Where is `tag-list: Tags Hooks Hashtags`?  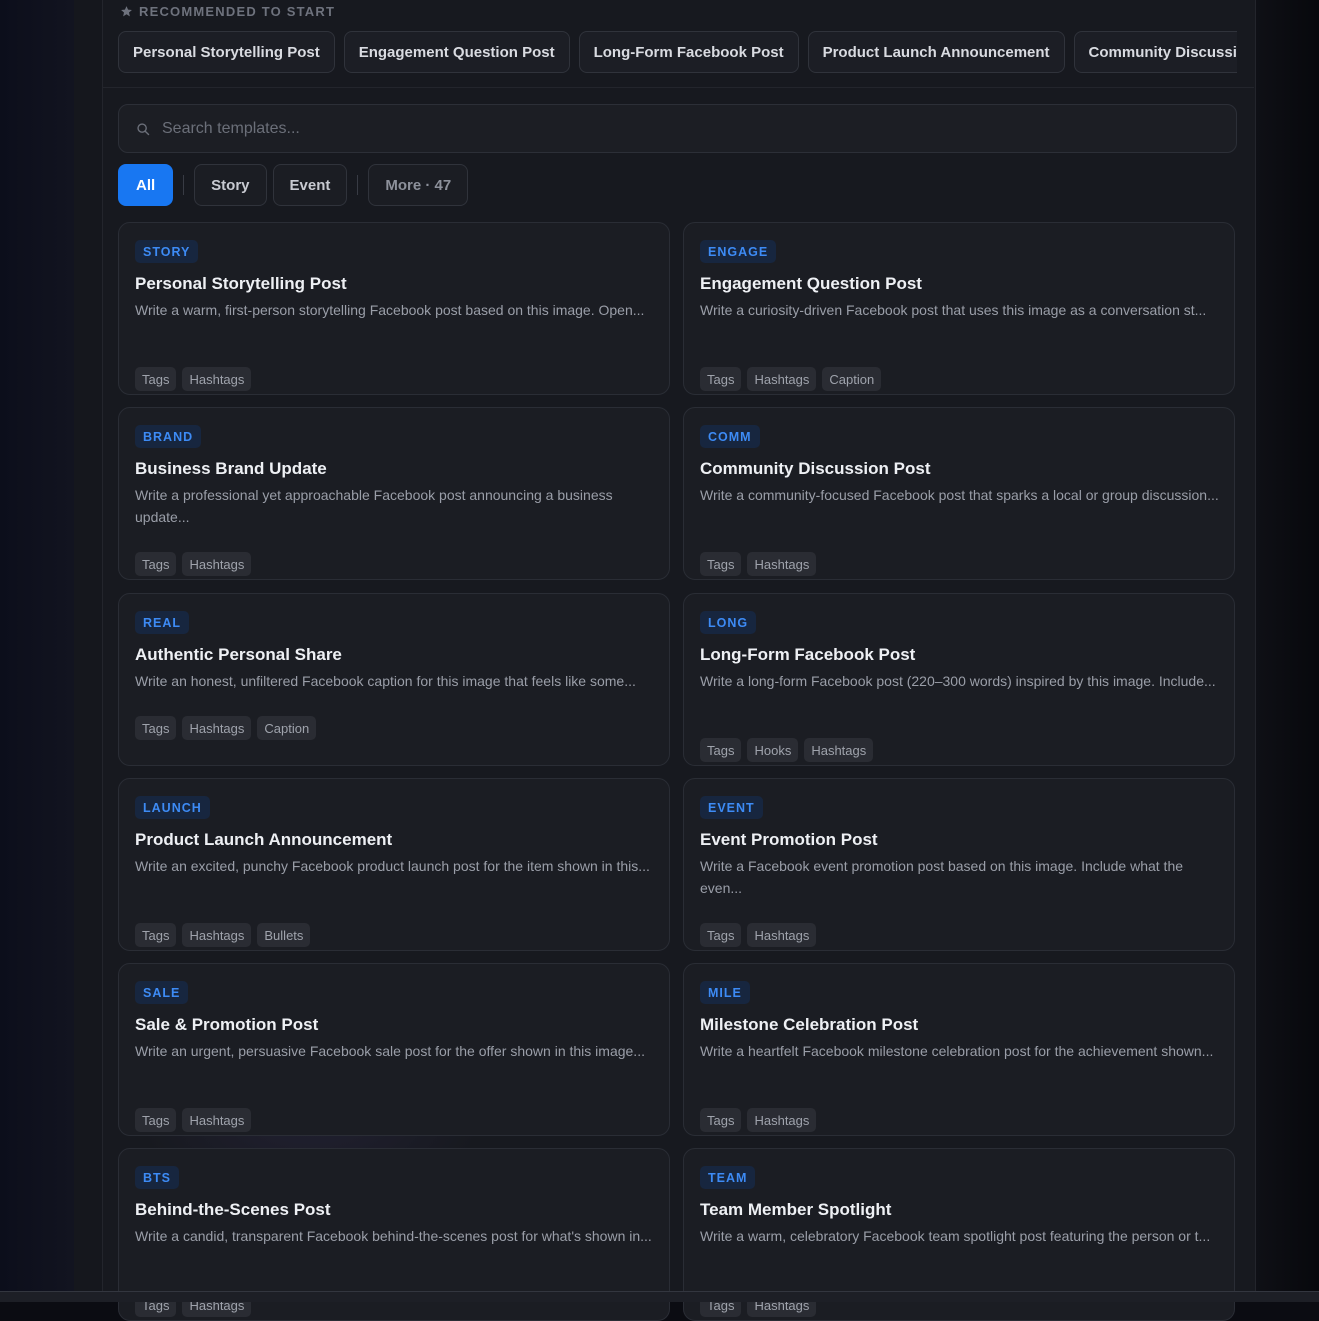
tag-list: Tags Hooks Hashtags is located at coordinates (787, 750).